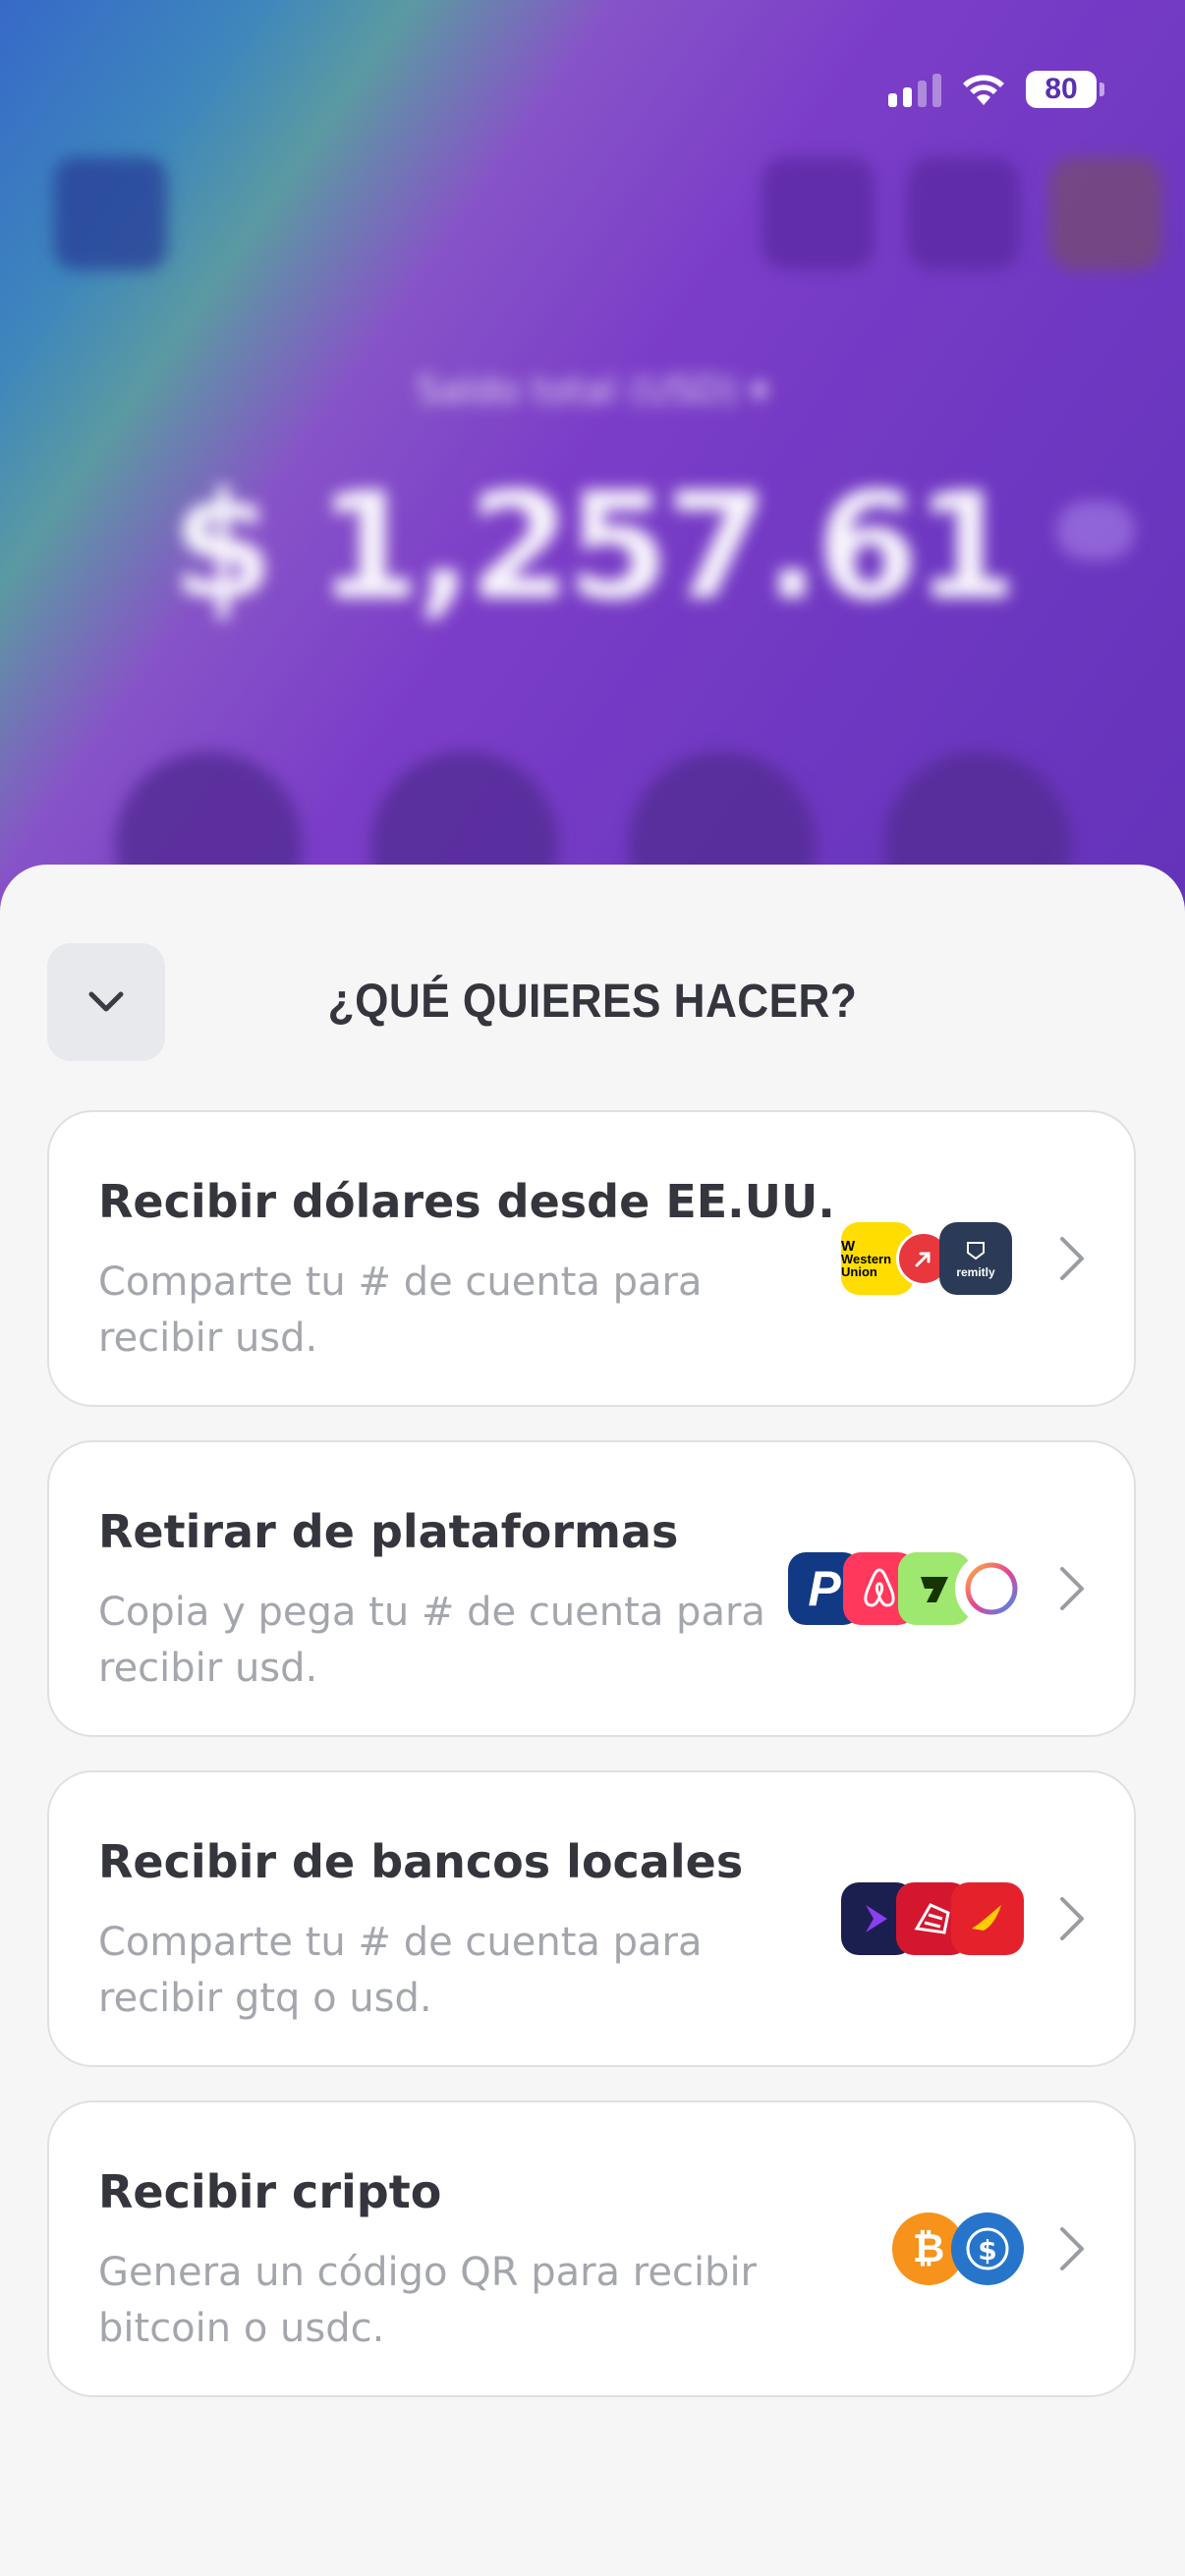  What do you see at coordinates (388, 1531) in the screenshot?
I see `option-title: Retirar de plataformas` at bounding box center [388, 1531].